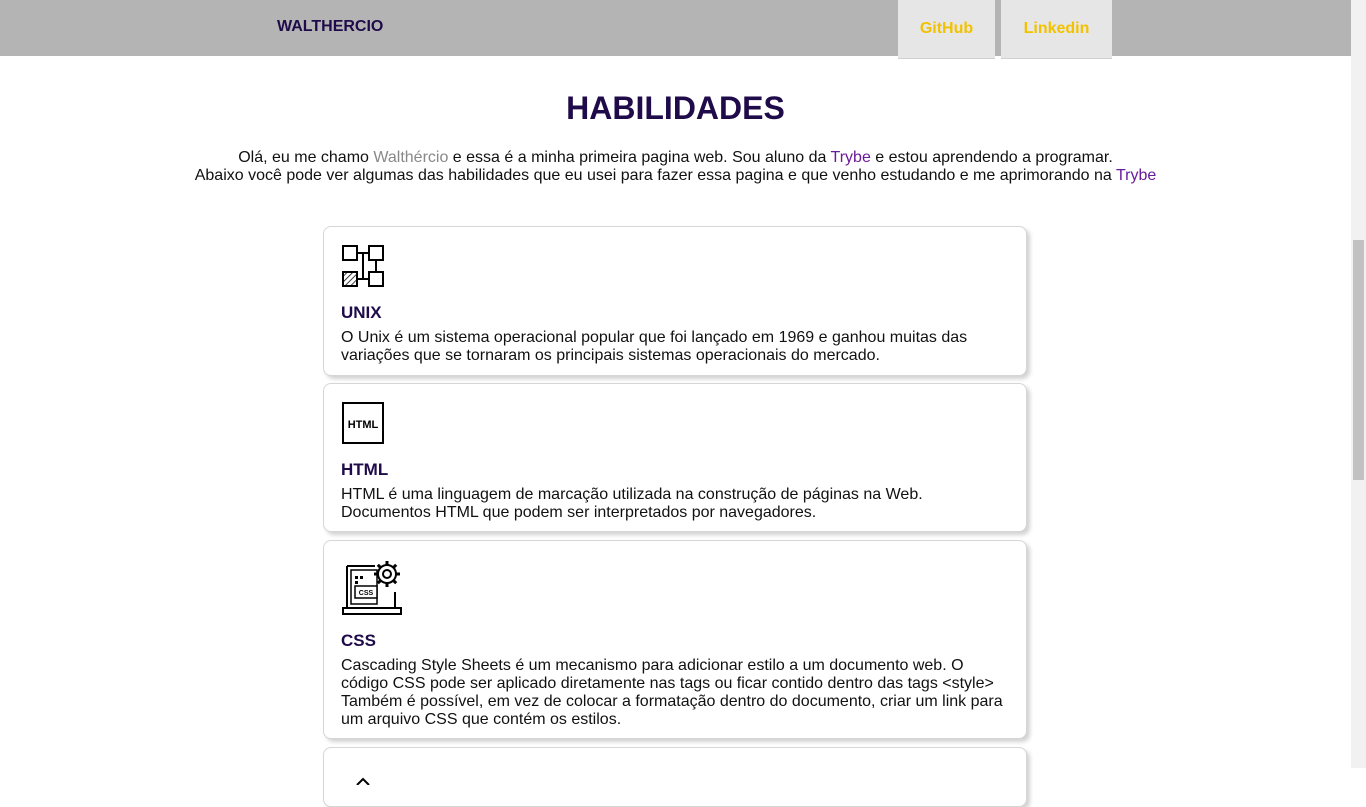  Describe the element at coordinates (363, 781) in the screenshot. I see `skill-icon` at that location.